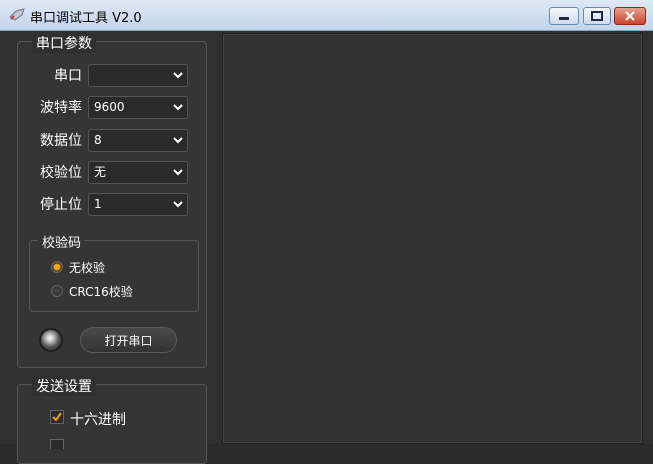  What do you see at coordinates (98, 204) in the screenshot?
I see `stopbits-value: 1` at bounding box center [98, 204].